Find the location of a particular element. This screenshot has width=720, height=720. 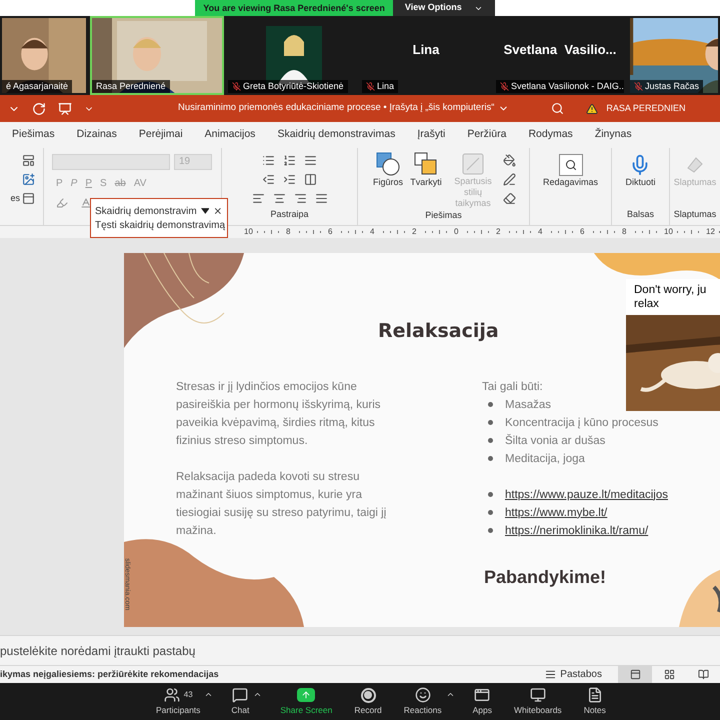

toolbar-button: Whiteboards is located at coordinates (538, 701).